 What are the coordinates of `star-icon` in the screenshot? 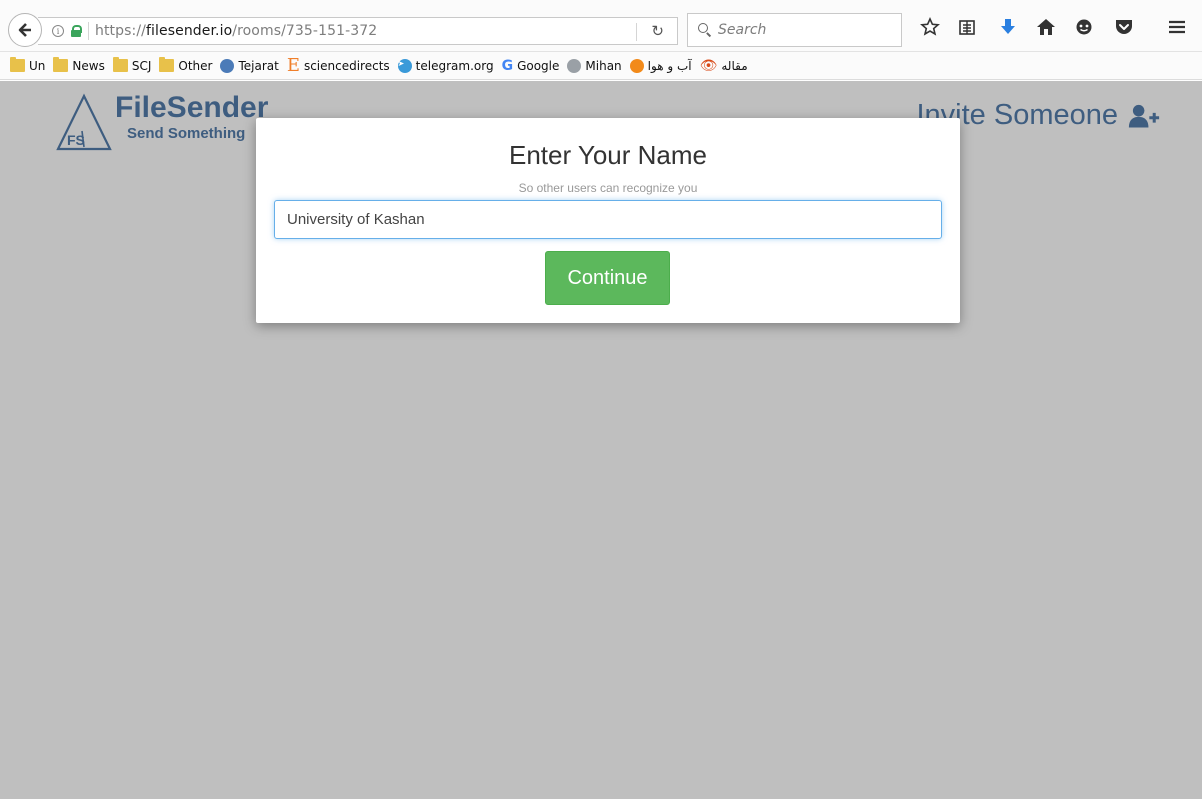 It's located at (930, 27).